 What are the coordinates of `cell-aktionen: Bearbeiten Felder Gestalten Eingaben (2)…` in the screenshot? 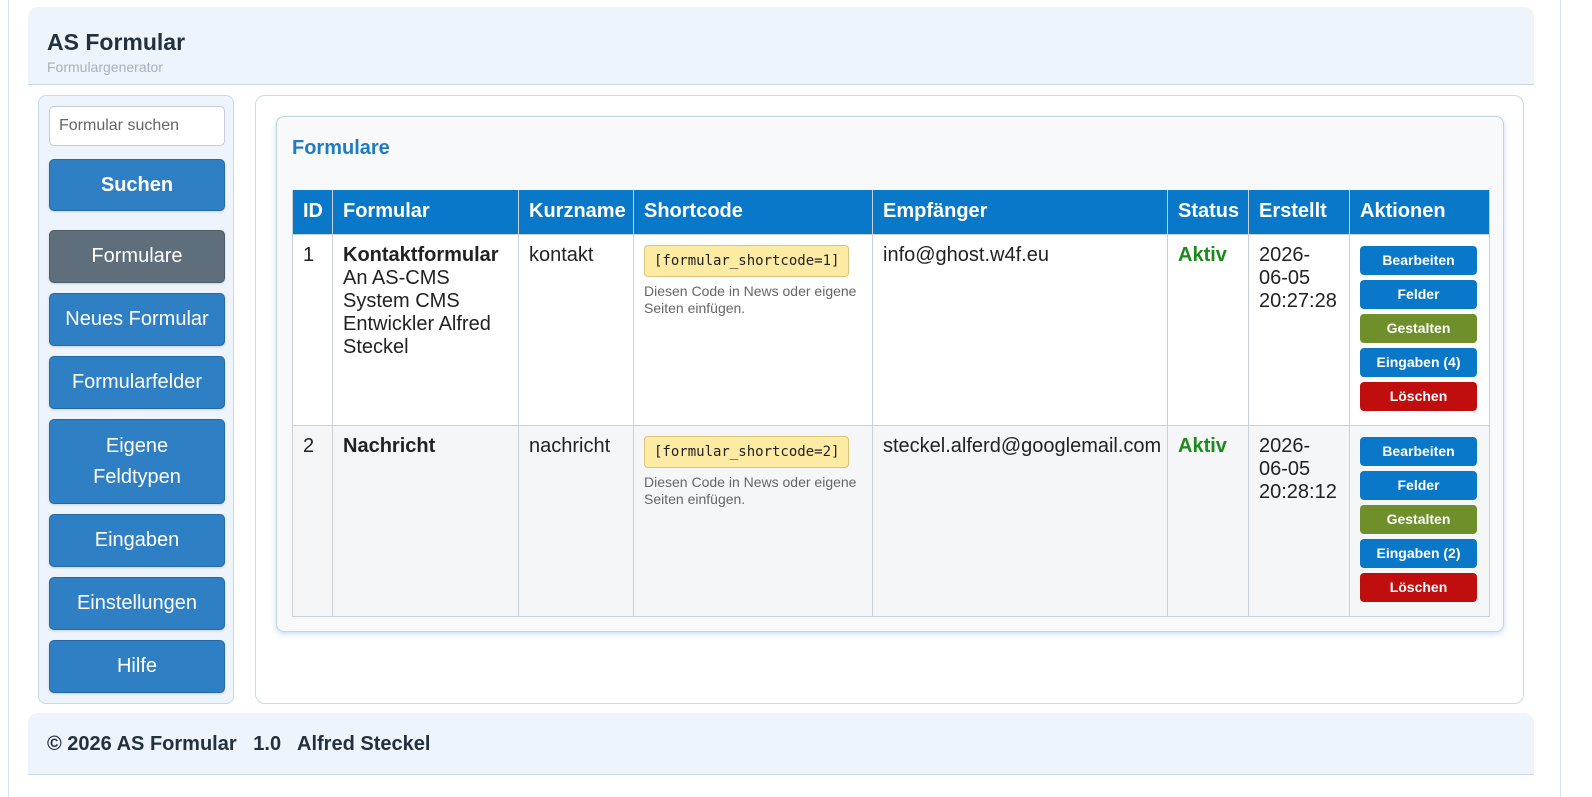 It's located at (1419, 520).